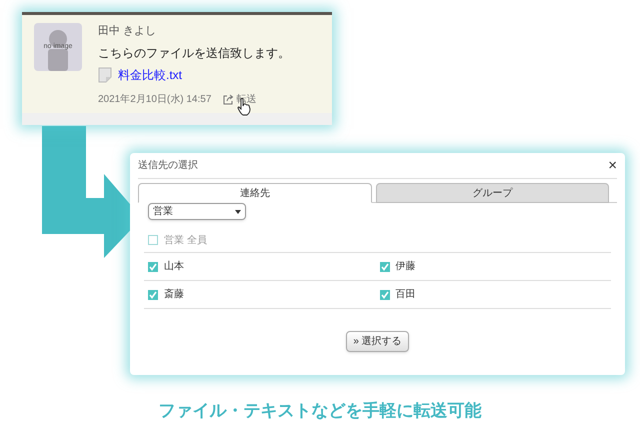  Describe the element at coordinates (377, 341) in the screenshot. I see `select-button: » 選択する` at that location.